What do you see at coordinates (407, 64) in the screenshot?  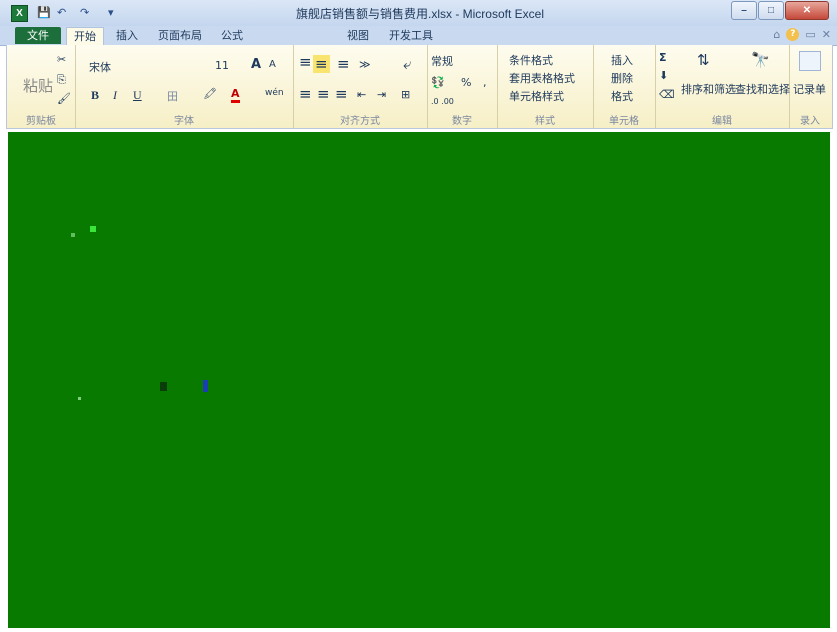 I see `wrap-text-button: ⤶` at bounding box center [407, 64].